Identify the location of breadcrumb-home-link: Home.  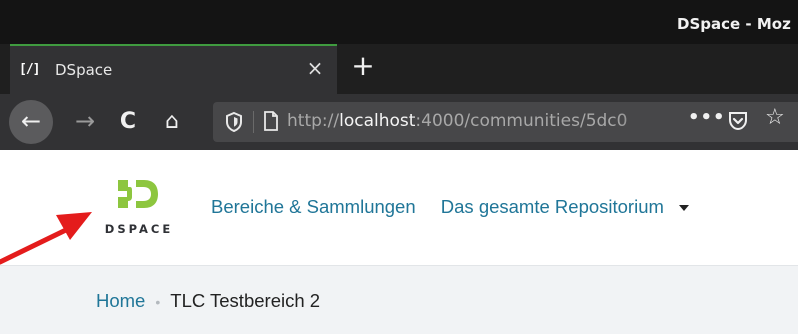
(120, 300).